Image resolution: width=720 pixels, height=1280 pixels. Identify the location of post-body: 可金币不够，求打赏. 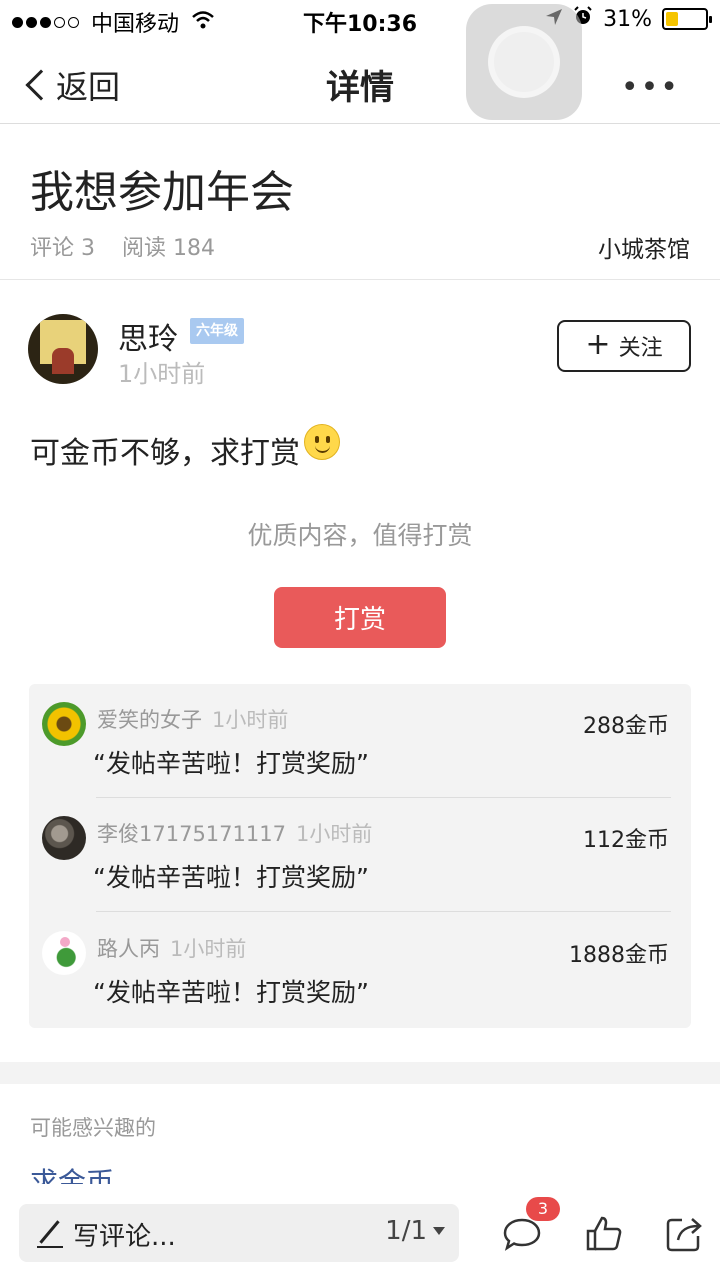
(185, 448).